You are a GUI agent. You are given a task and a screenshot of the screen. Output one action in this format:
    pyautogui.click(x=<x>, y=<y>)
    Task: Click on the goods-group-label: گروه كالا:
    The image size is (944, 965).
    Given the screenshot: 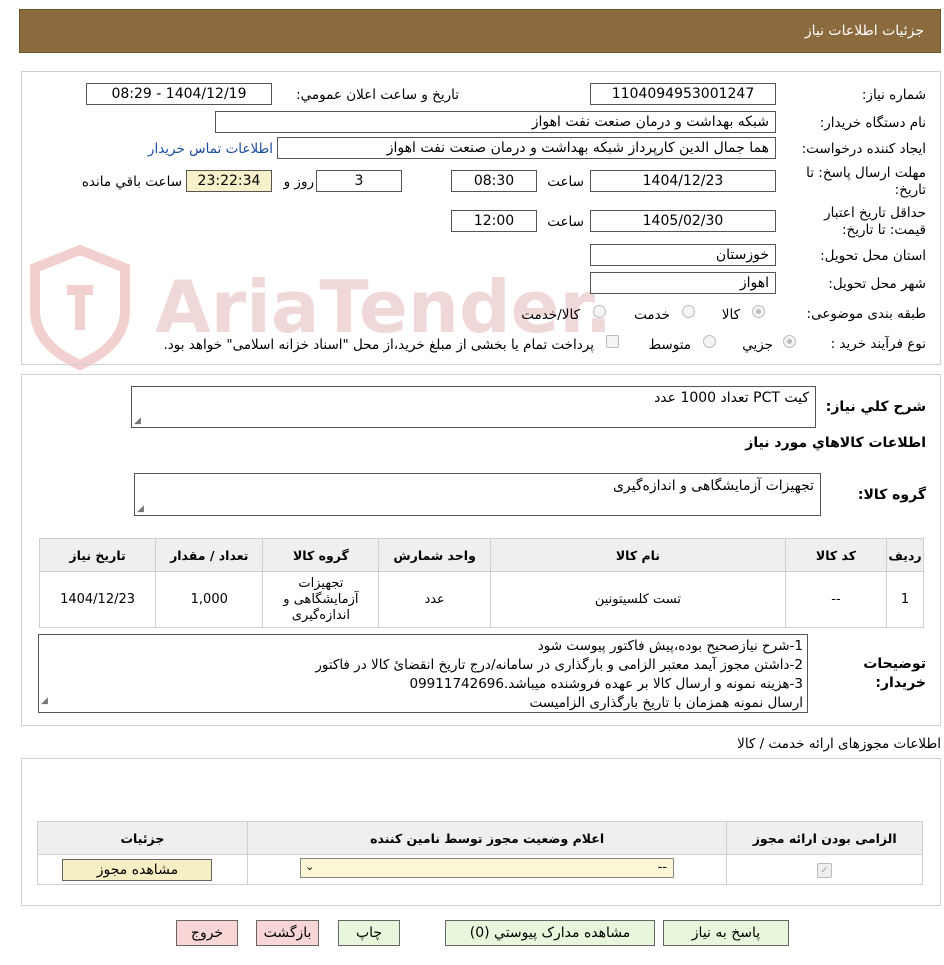 What is the action you would take?
    pyautogui.click(x=891, y=495)
    